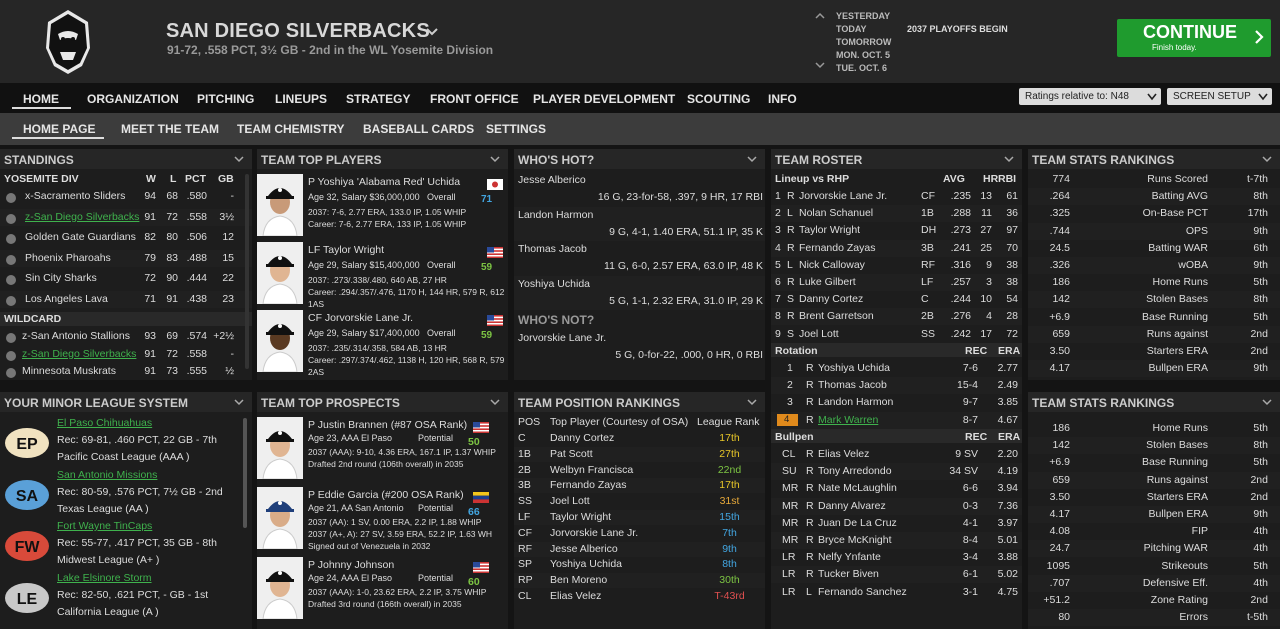 Image resolution: width=1280 pixels, height=629 pixels. I want to click on rotation-player: Thomas Jacob, so click(852, 385).